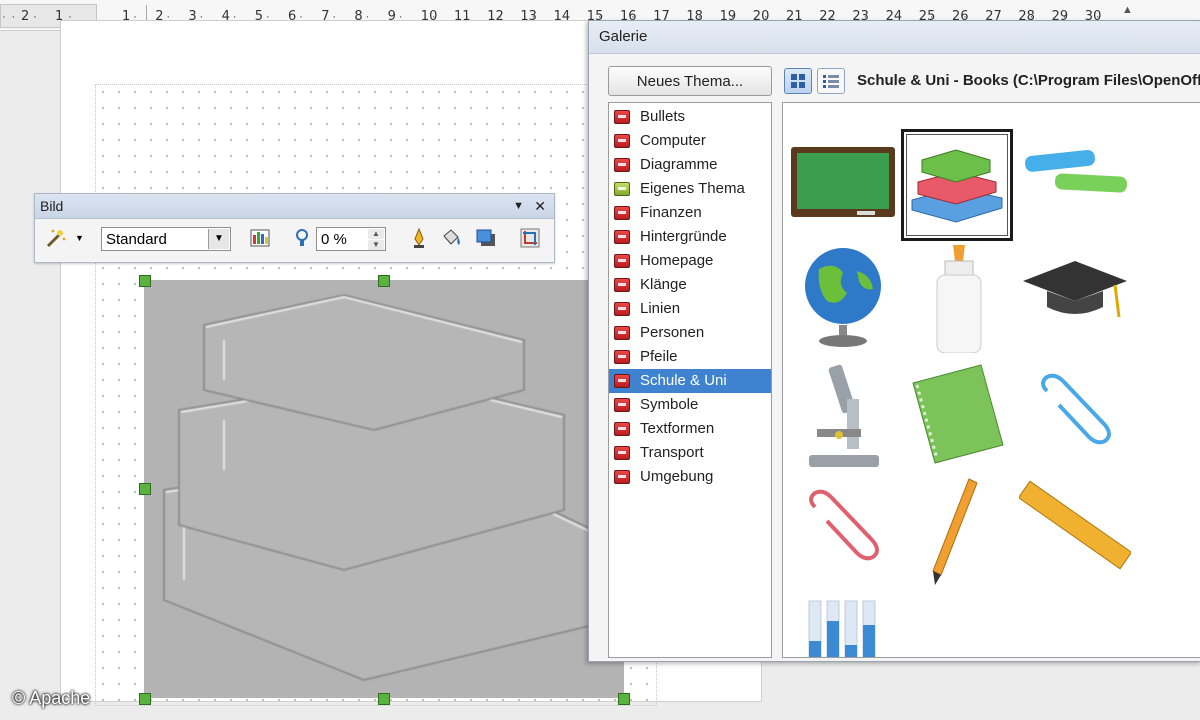  I want to click on theme-item: Umgebung, so click(690, 477).